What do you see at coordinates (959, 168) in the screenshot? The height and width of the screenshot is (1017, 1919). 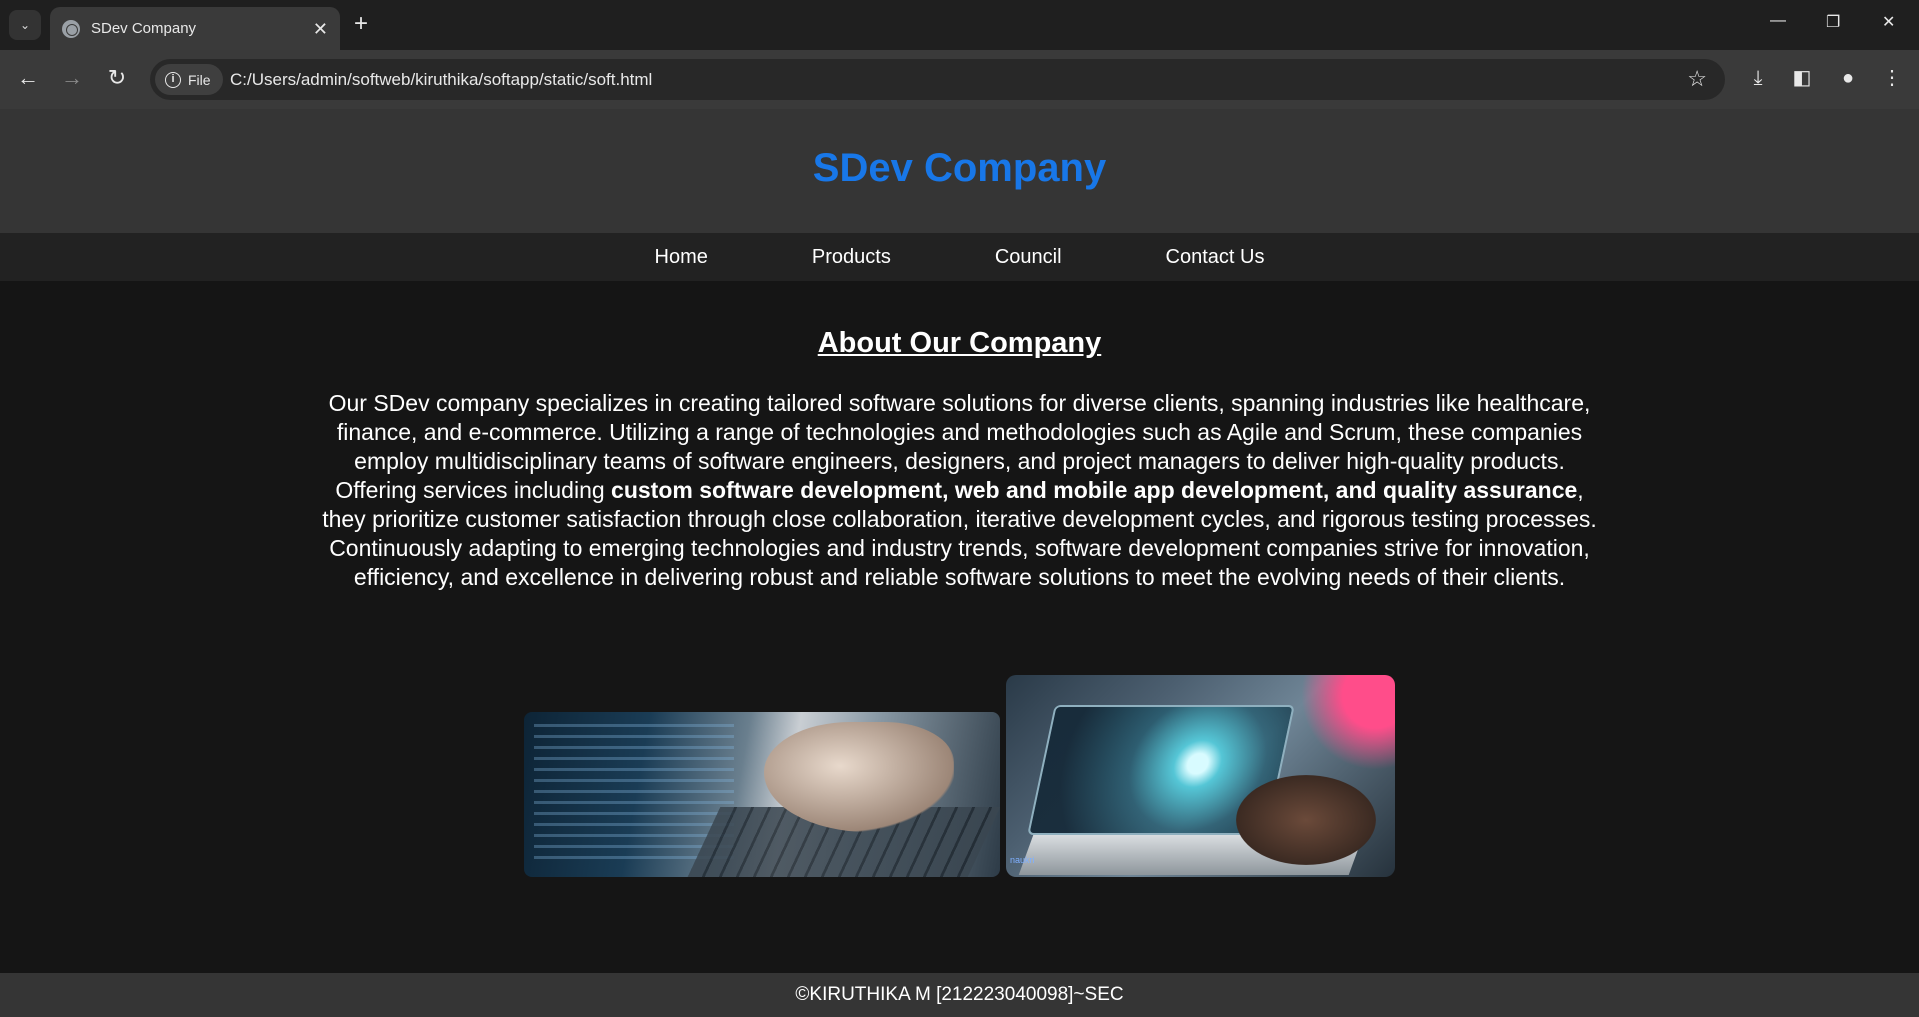 I see `site-title: SDev Company` at bounding box center [959, 168].